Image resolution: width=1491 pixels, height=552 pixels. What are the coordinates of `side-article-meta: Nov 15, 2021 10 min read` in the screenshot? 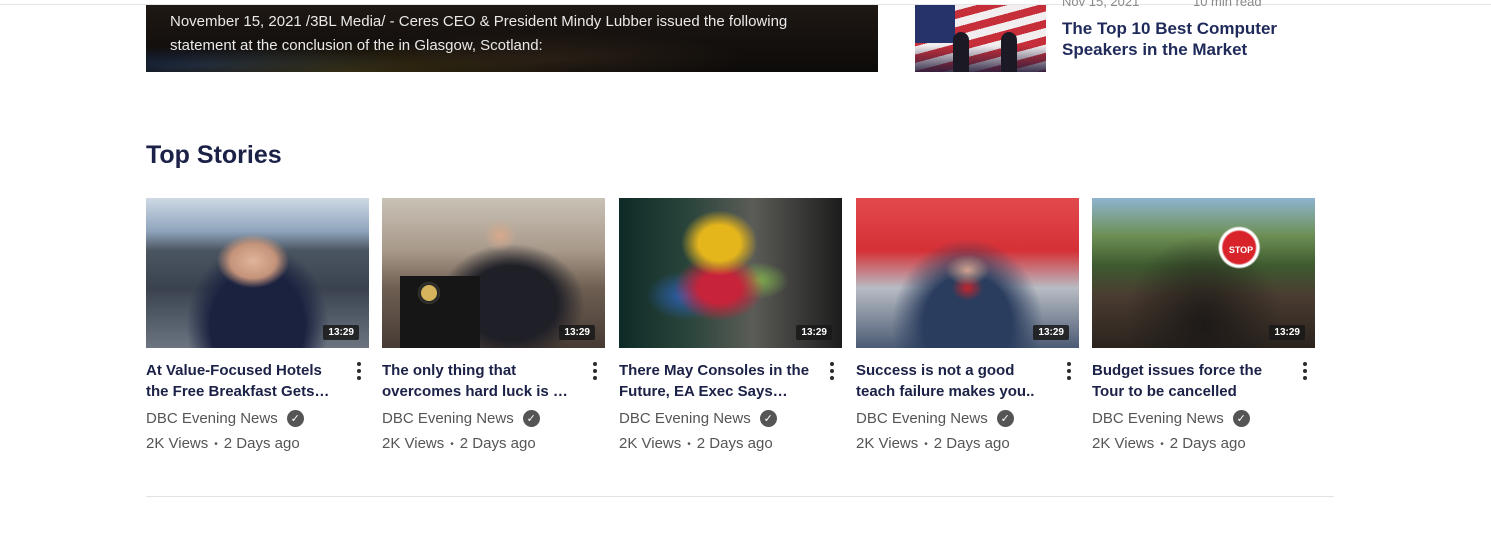 It's located at (1162, 4).